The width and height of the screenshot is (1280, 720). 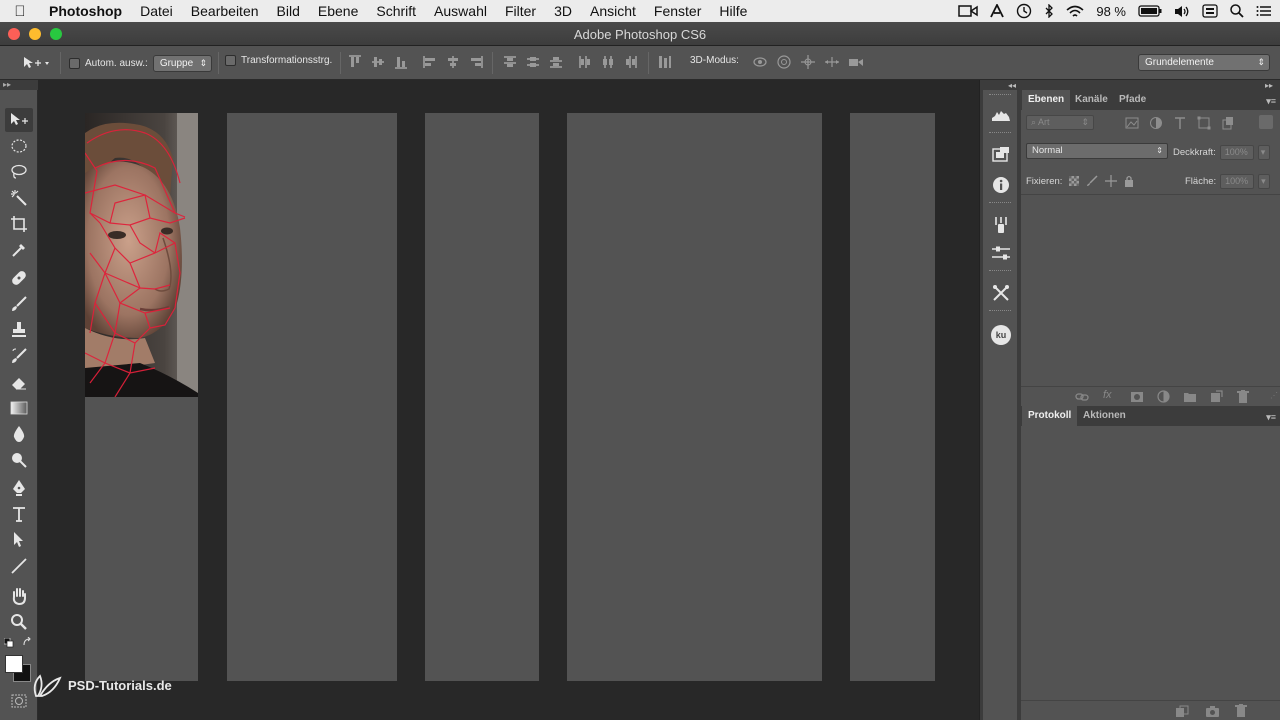 What do you see at coordinates (230, 60) in the screenshot?
I see `transform-controls-checkbox` at bounding box center [230, 60].